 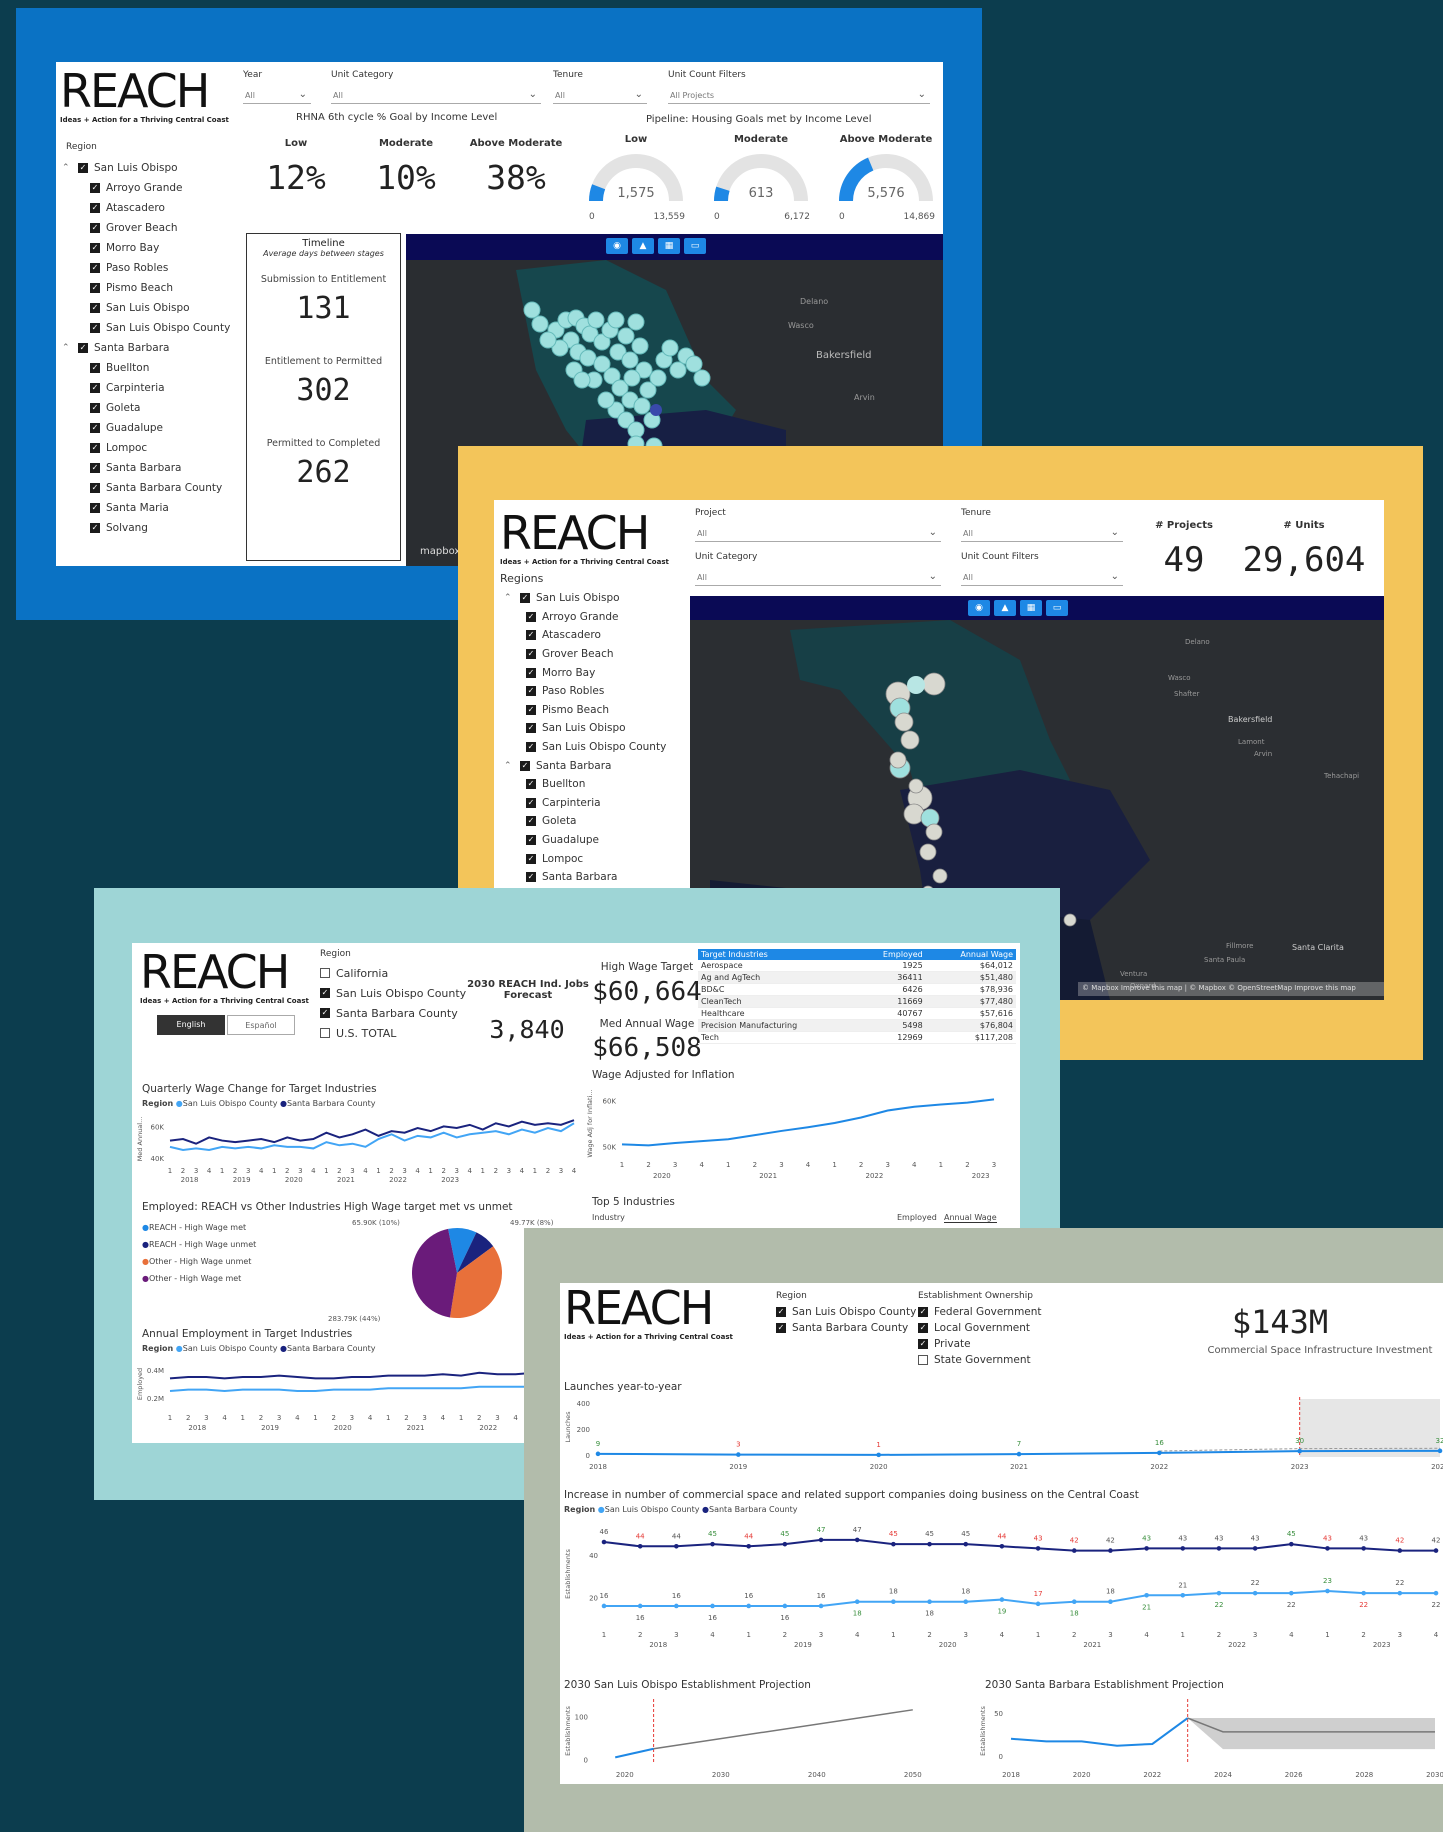 What do you see at coordinates (857, 989) in the screenshot?
I see `table-row: BD&C 6426 $78,936` at bounding box center [857, 989].